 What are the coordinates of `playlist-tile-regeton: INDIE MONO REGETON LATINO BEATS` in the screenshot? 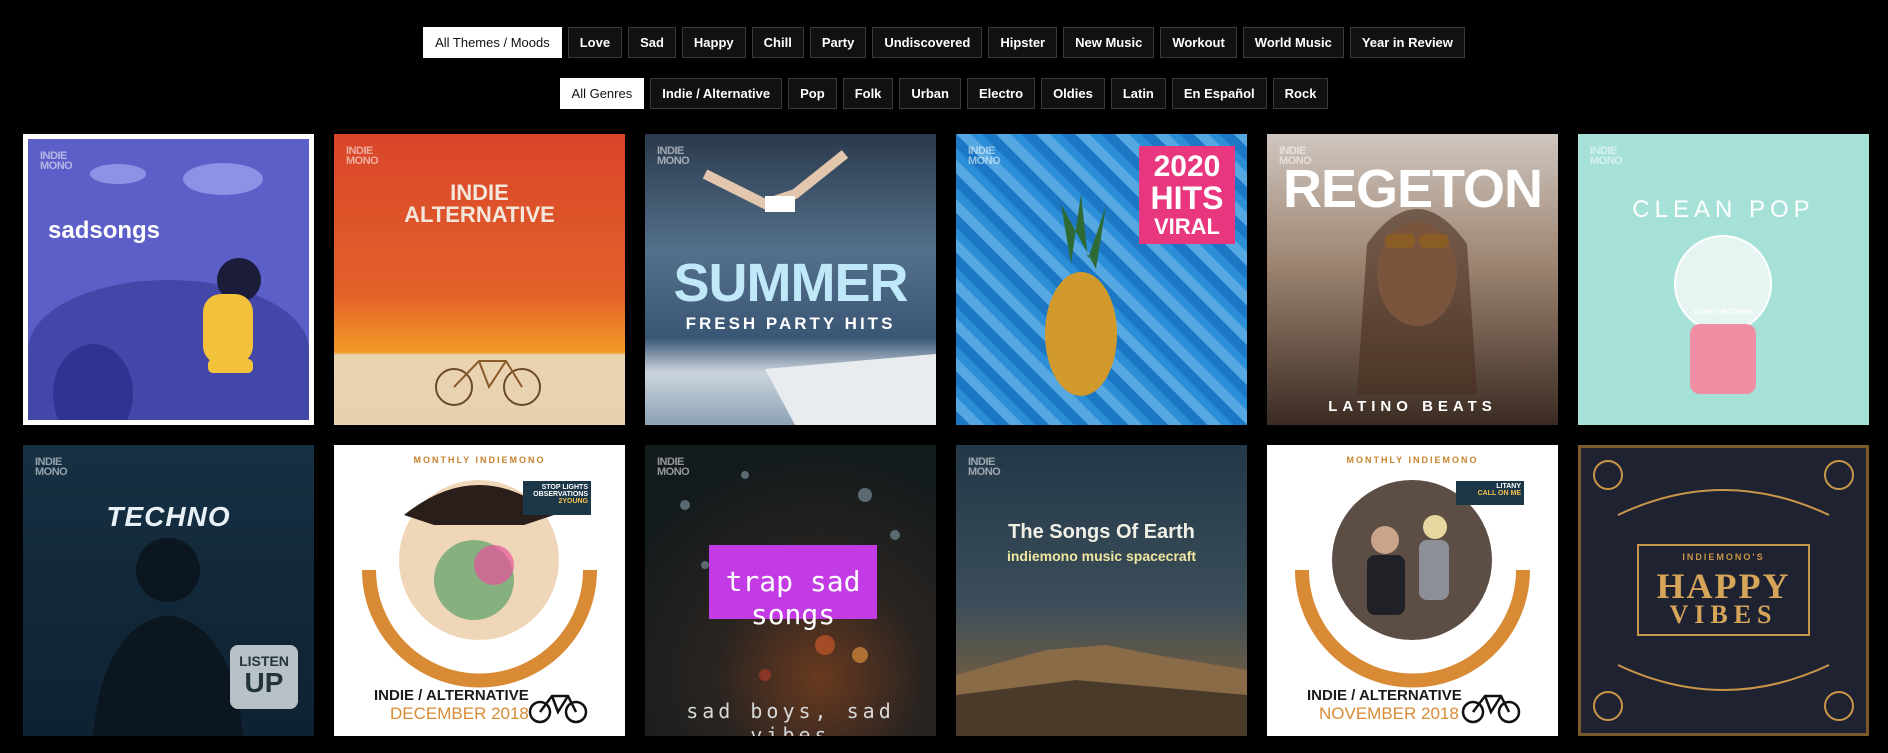 It's located at (1412, 279).